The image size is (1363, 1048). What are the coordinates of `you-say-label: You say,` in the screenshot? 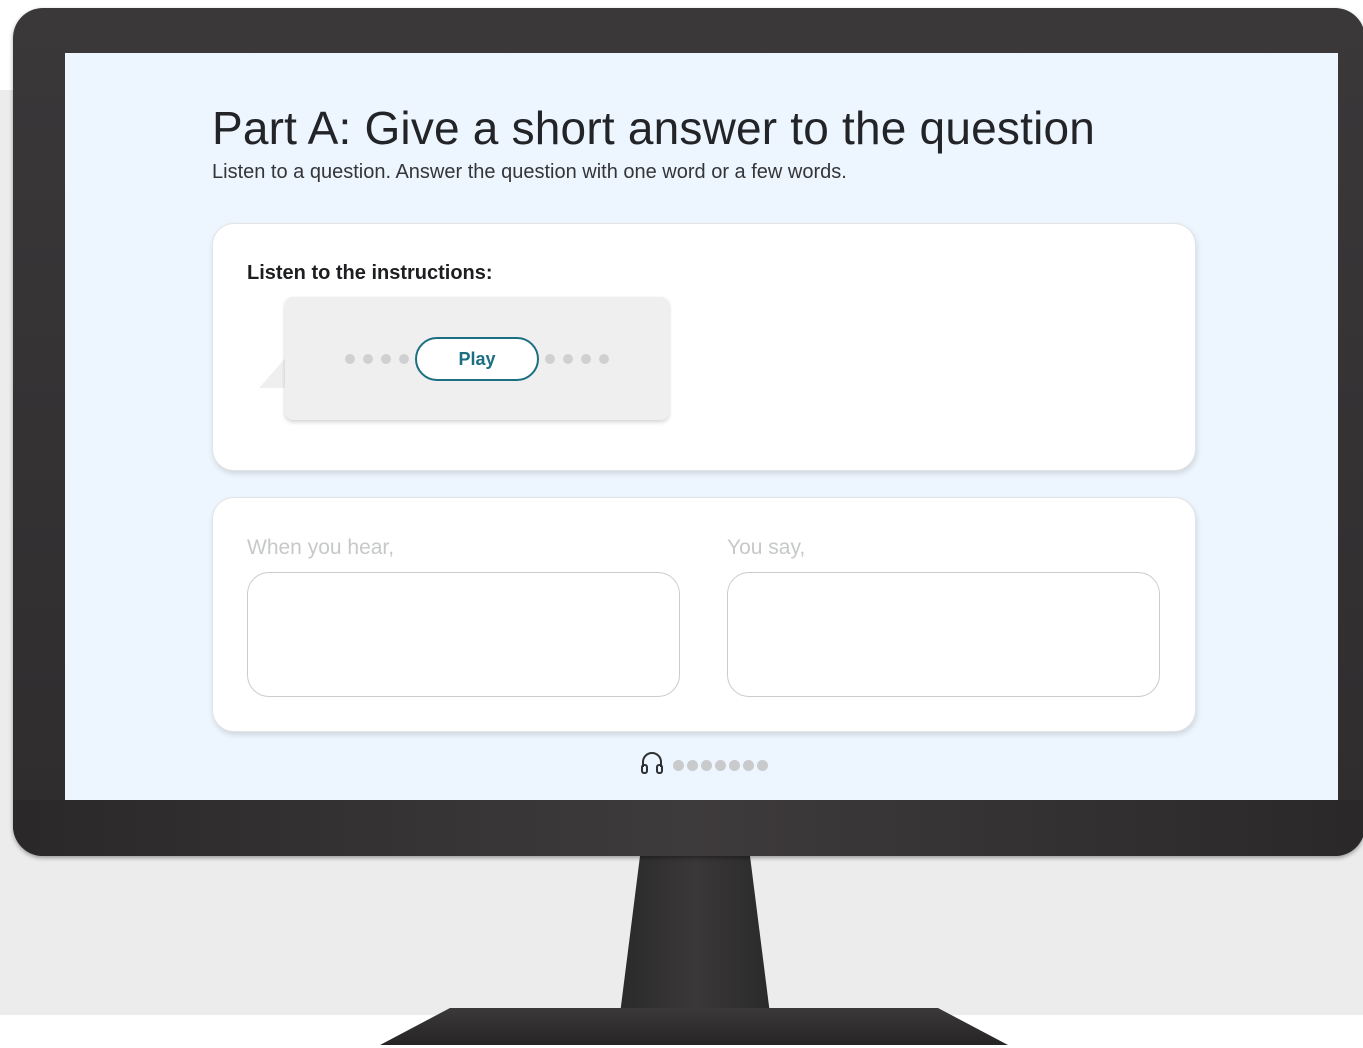 It's located at (766, 547).